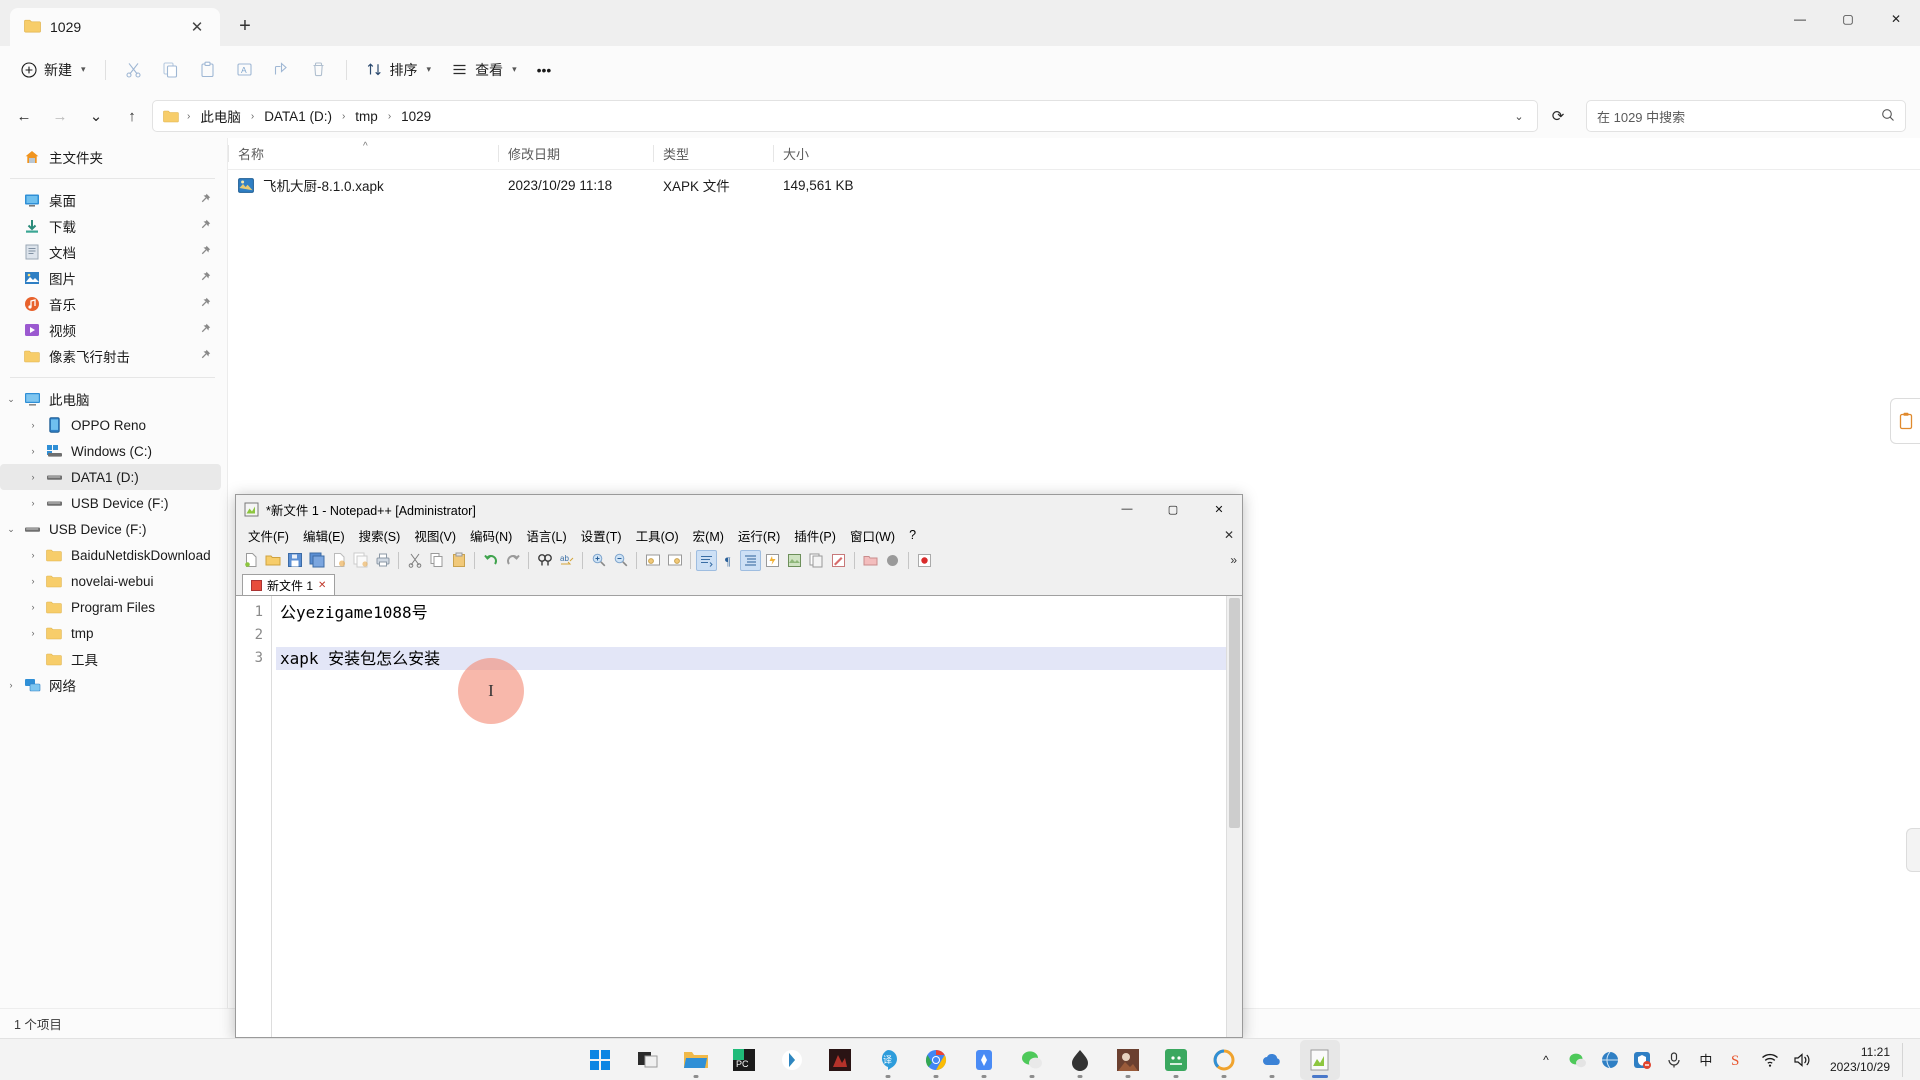 This screenshot has width=1920, height=1080. What do you see at coordinates (1802, 1060) in the screenshot?
I see `volume-tray-icon` at bounding box center [1802, 1060].